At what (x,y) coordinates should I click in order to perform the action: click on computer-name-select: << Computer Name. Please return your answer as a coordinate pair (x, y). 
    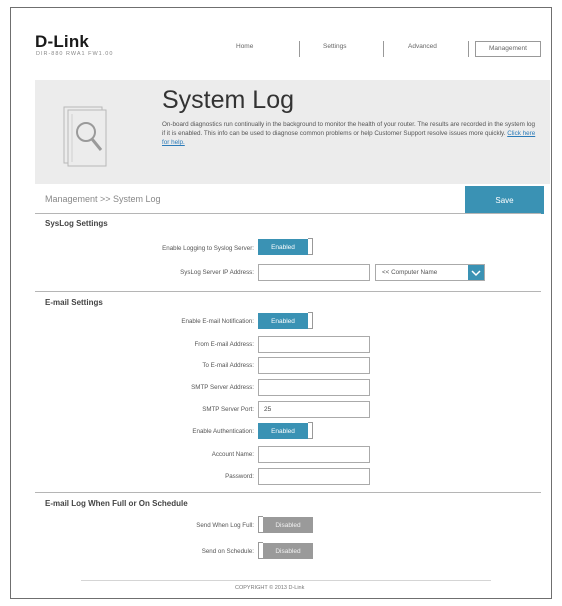
    Looking at the image, I should click on (430, 272).